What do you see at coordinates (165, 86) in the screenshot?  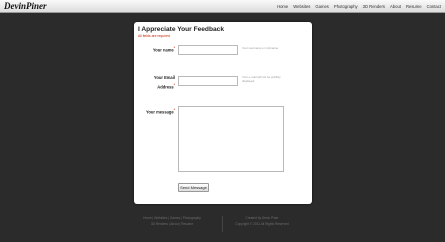 I see `email-label-line2: Address` at bounding box center [165, 86].